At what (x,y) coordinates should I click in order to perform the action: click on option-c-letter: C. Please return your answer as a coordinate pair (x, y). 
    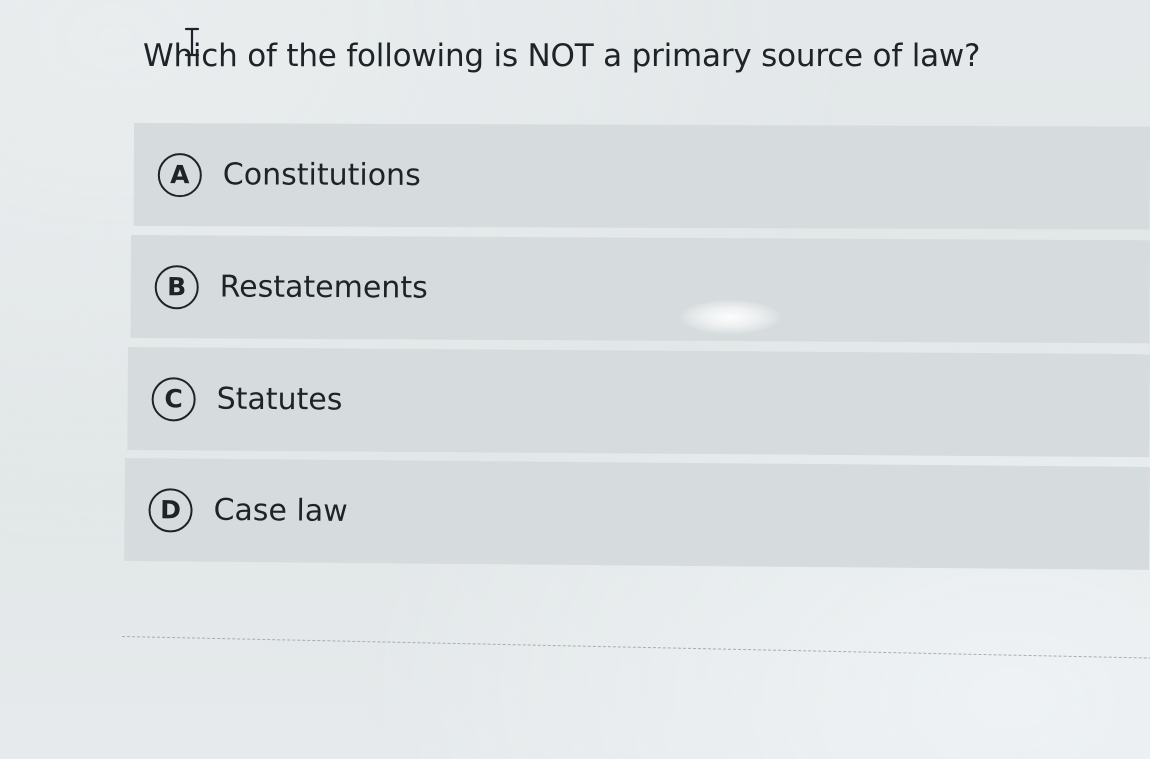
    Looking at the image, I should click on (173, 398).